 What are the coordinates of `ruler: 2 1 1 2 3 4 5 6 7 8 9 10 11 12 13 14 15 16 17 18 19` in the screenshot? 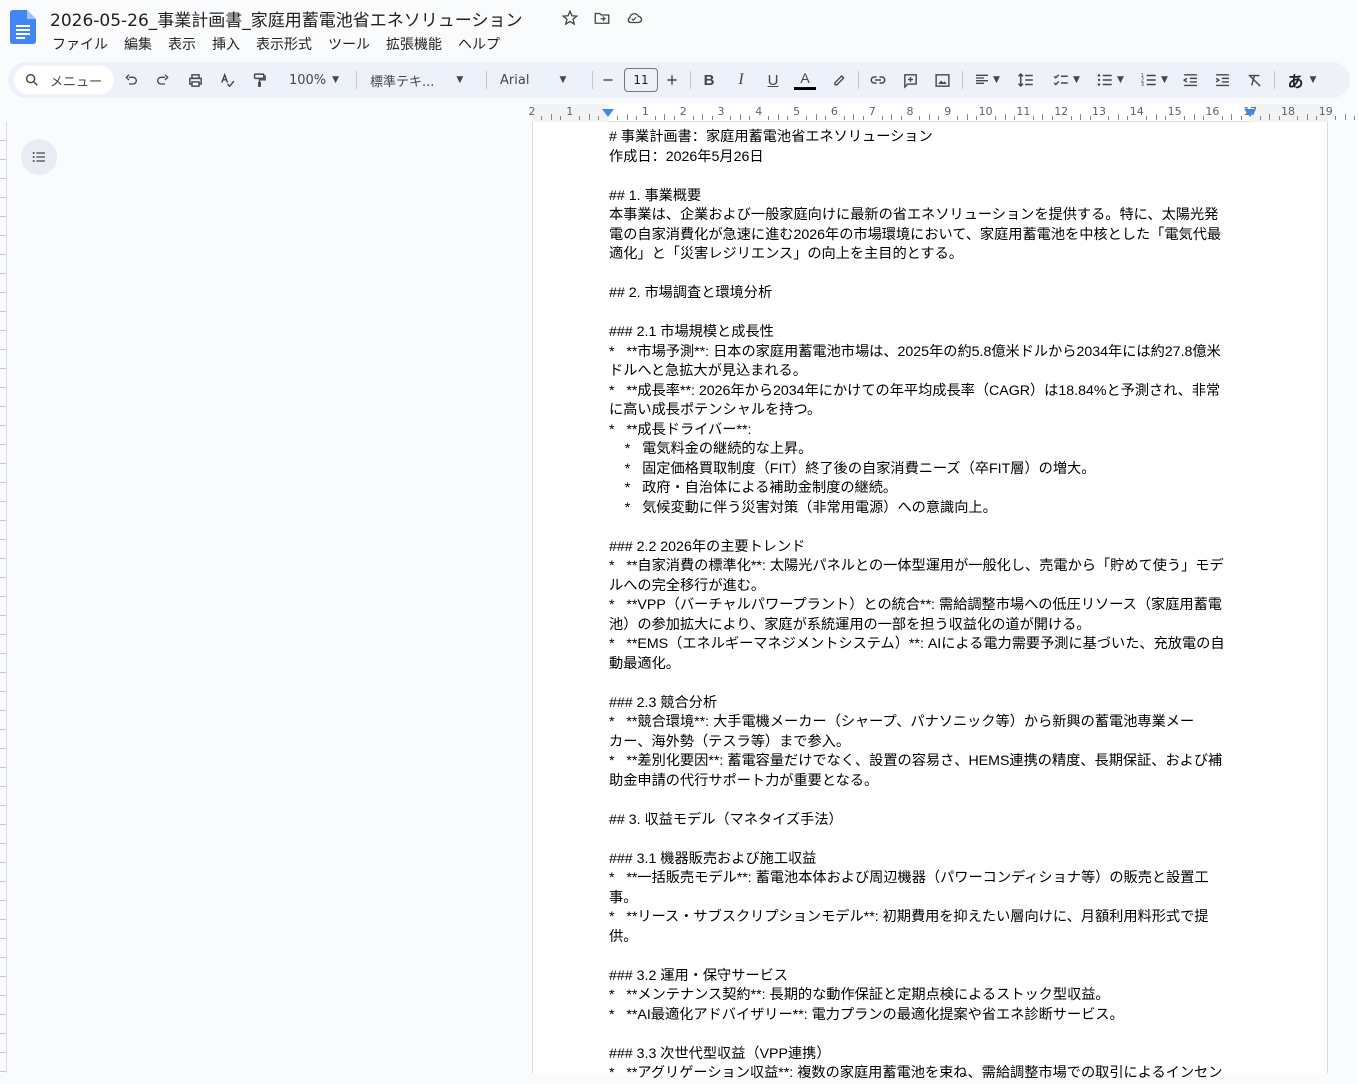 It's located at (942, 113).